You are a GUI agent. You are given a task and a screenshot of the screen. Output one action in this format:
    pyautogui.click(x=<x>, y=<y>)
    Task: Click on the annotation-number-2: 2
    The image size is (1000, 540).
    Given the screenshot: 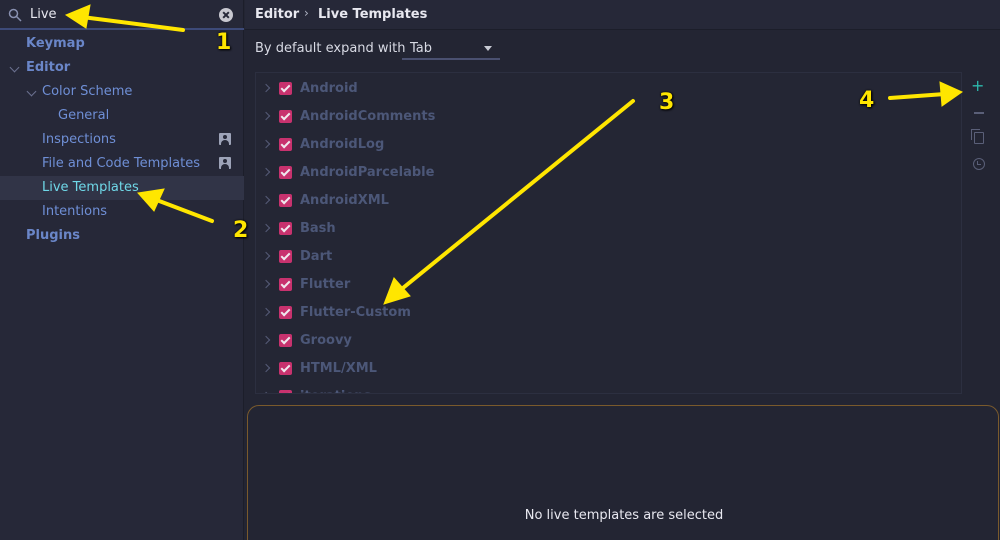 What is the action you would take?
    pyautogui.click(x=241, y=230)
    